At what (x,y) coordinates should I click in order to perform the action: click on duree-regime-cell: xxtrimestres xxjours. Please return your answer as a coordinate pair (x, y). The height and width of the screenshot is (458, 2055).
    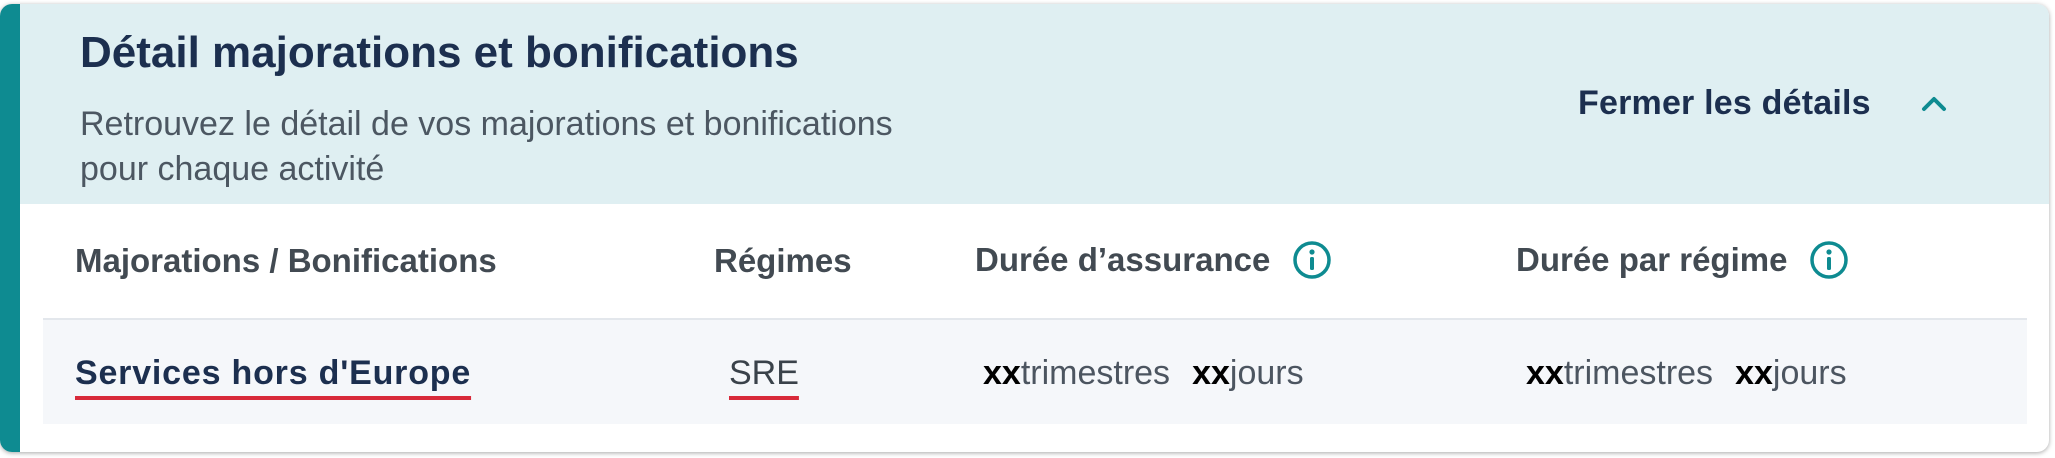
    Looking at the image, I should click on (1697, 373).